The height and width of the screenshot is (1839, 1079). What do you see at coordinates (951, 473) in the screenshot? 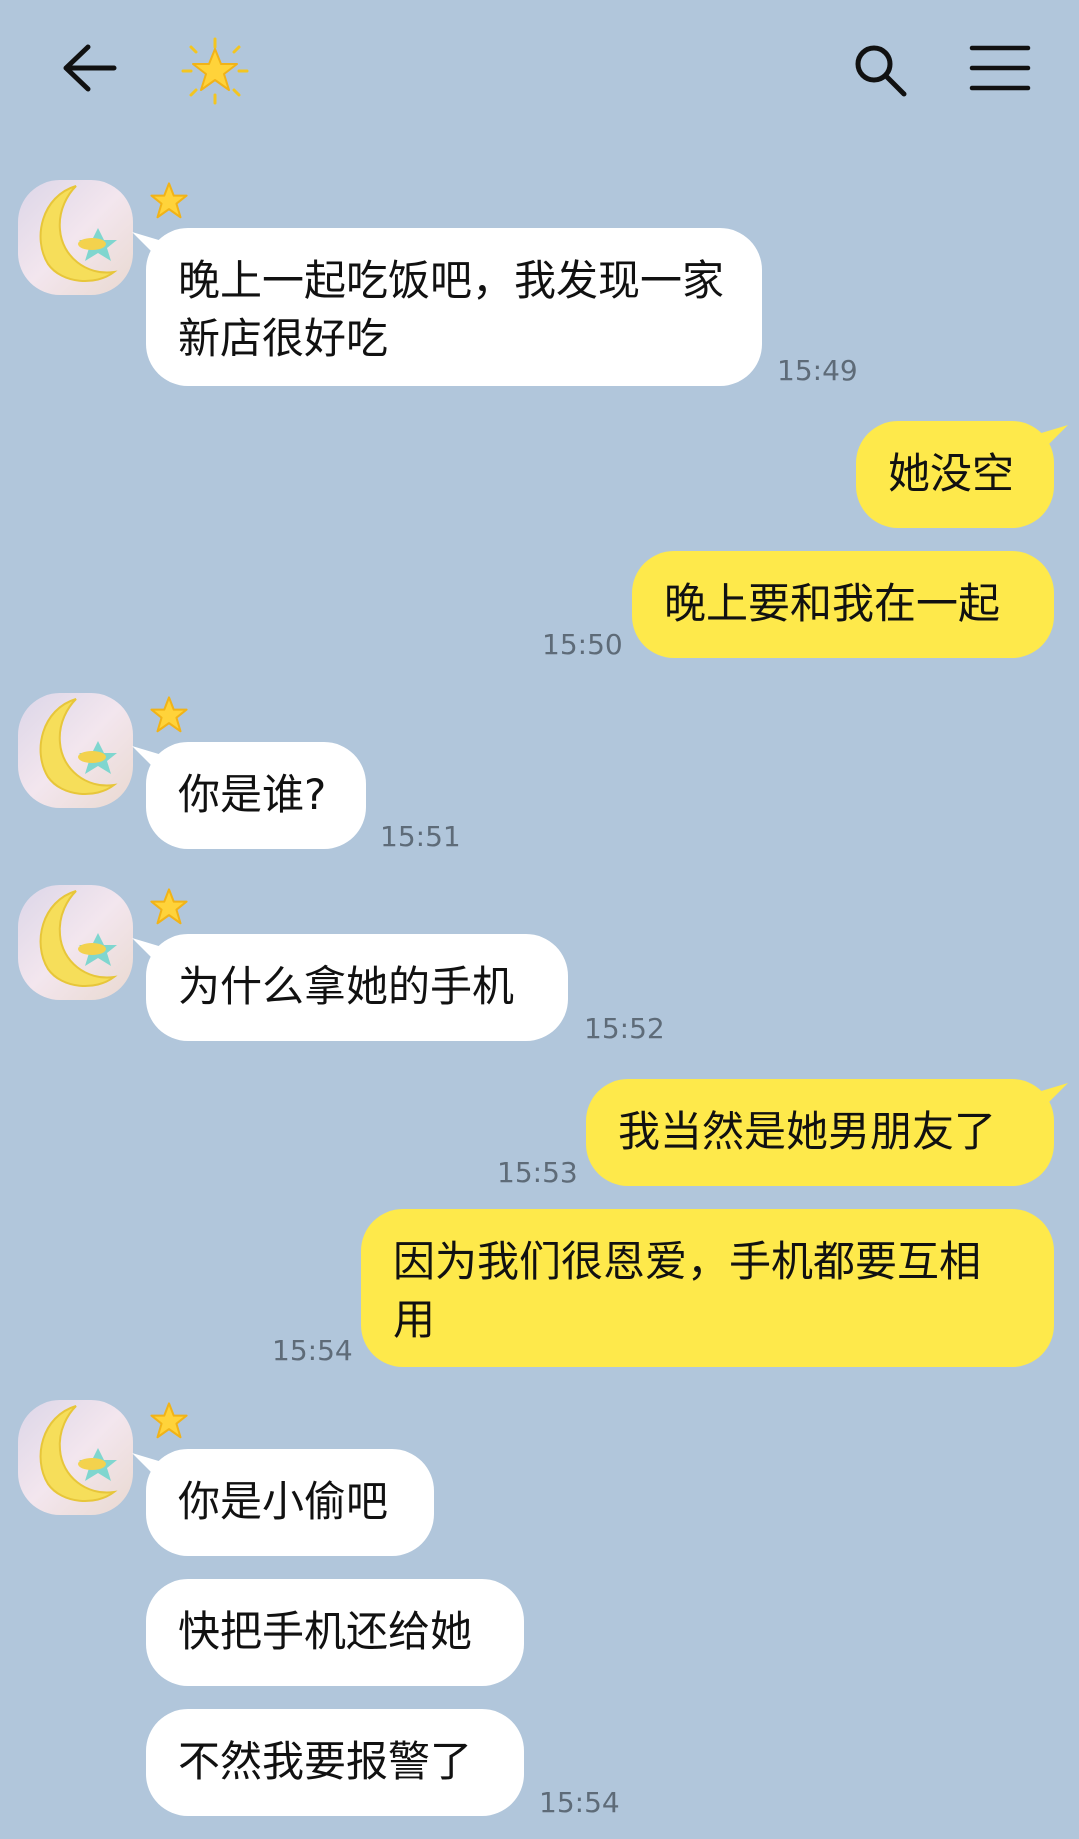
I see `message-text: 她没空` at bounding box center [951, 473].